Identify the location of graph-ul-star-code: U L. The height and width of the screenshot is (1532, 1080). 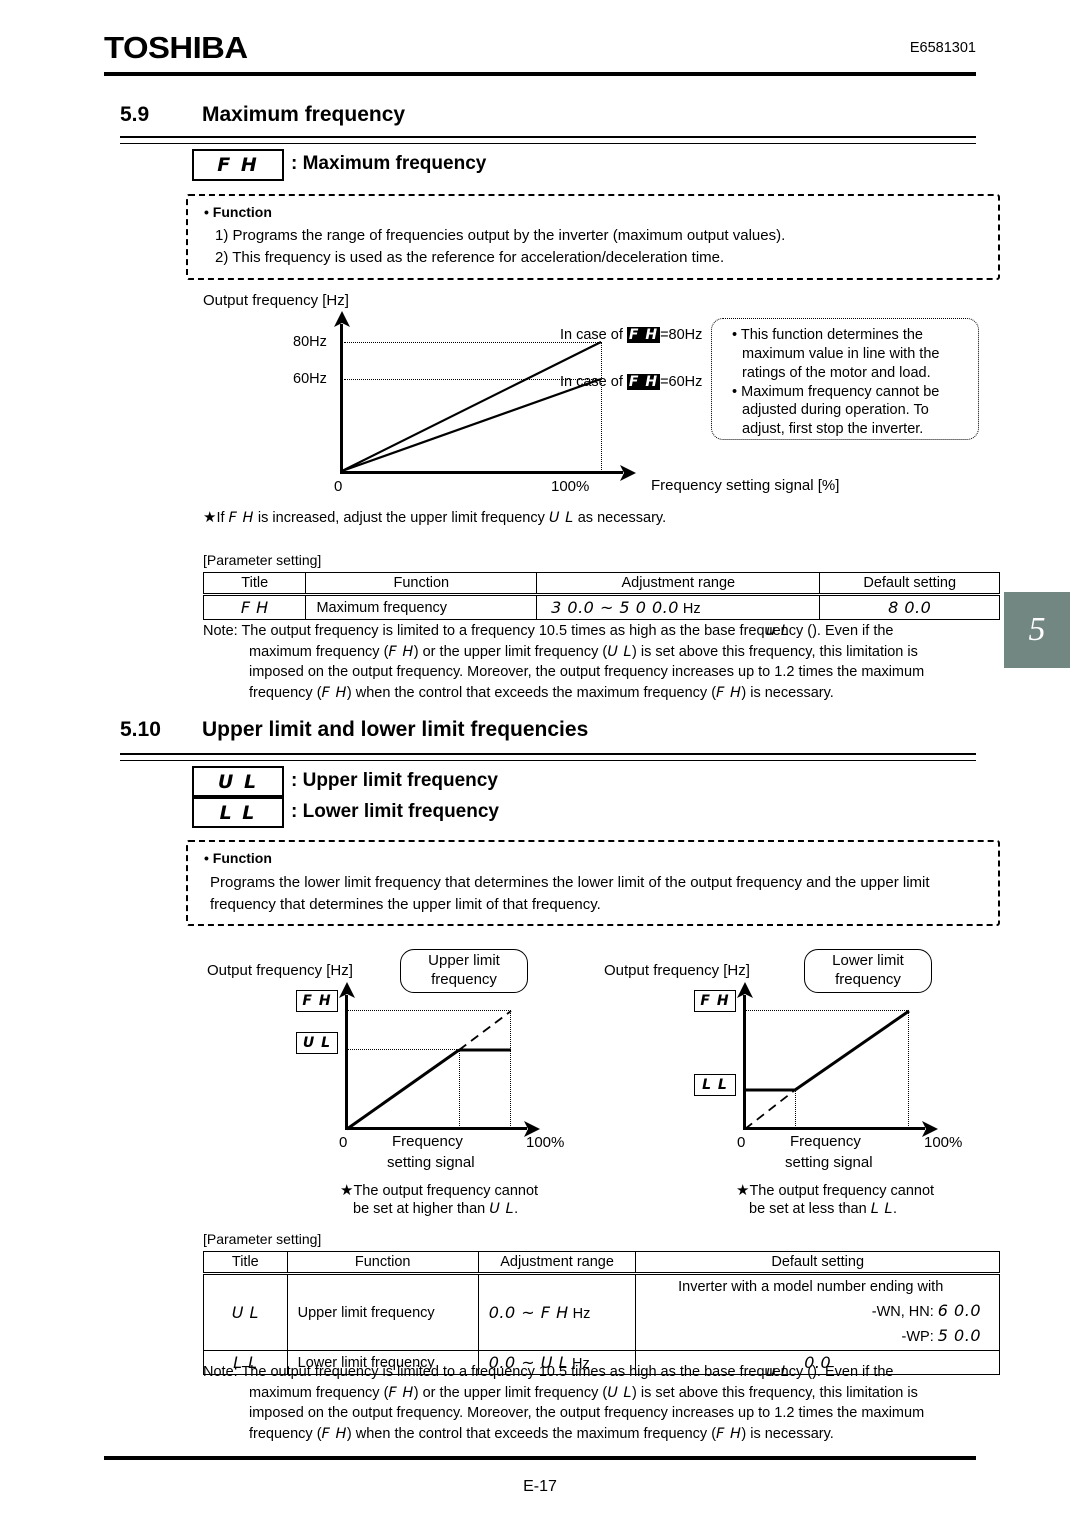
(502, 1209).